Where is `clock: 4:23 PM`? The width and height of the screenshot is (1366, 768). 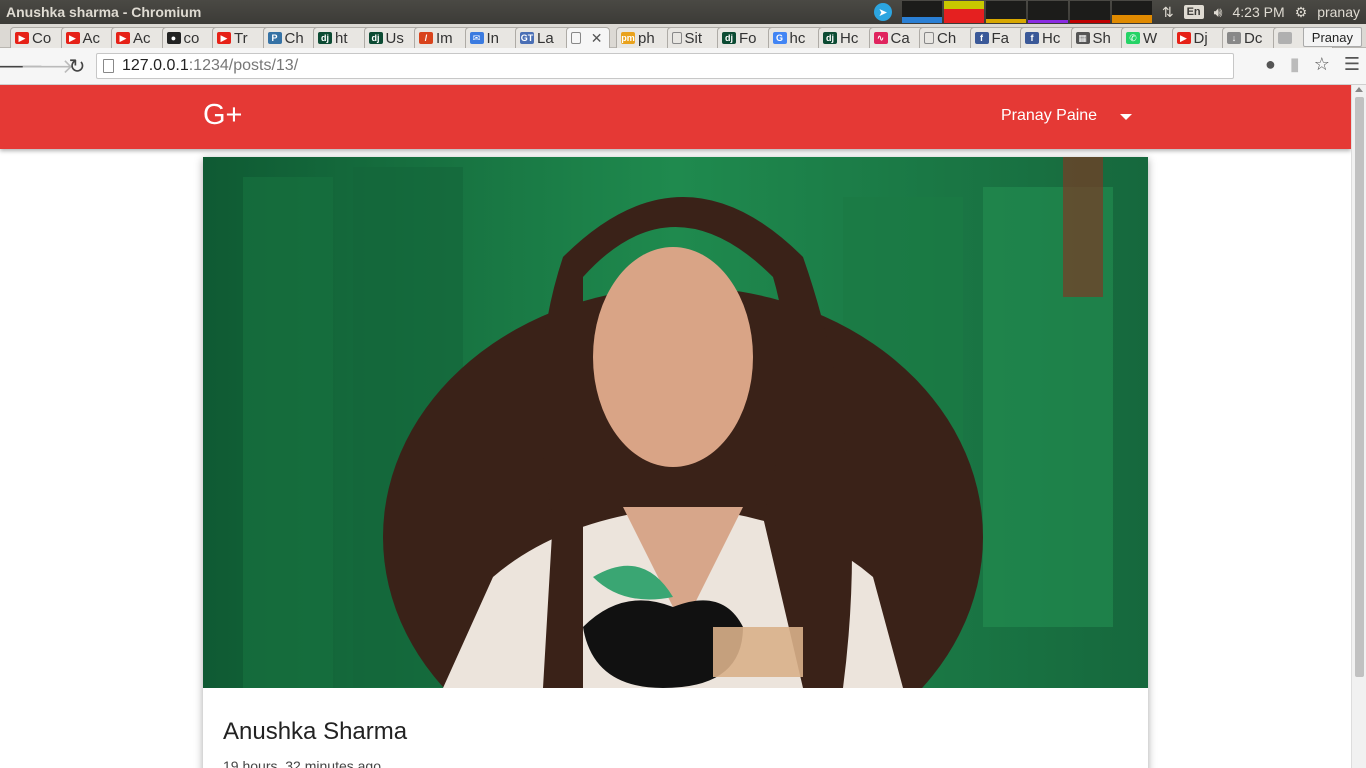
clock: 4:23 PM is located at coordinates (1258, 12).